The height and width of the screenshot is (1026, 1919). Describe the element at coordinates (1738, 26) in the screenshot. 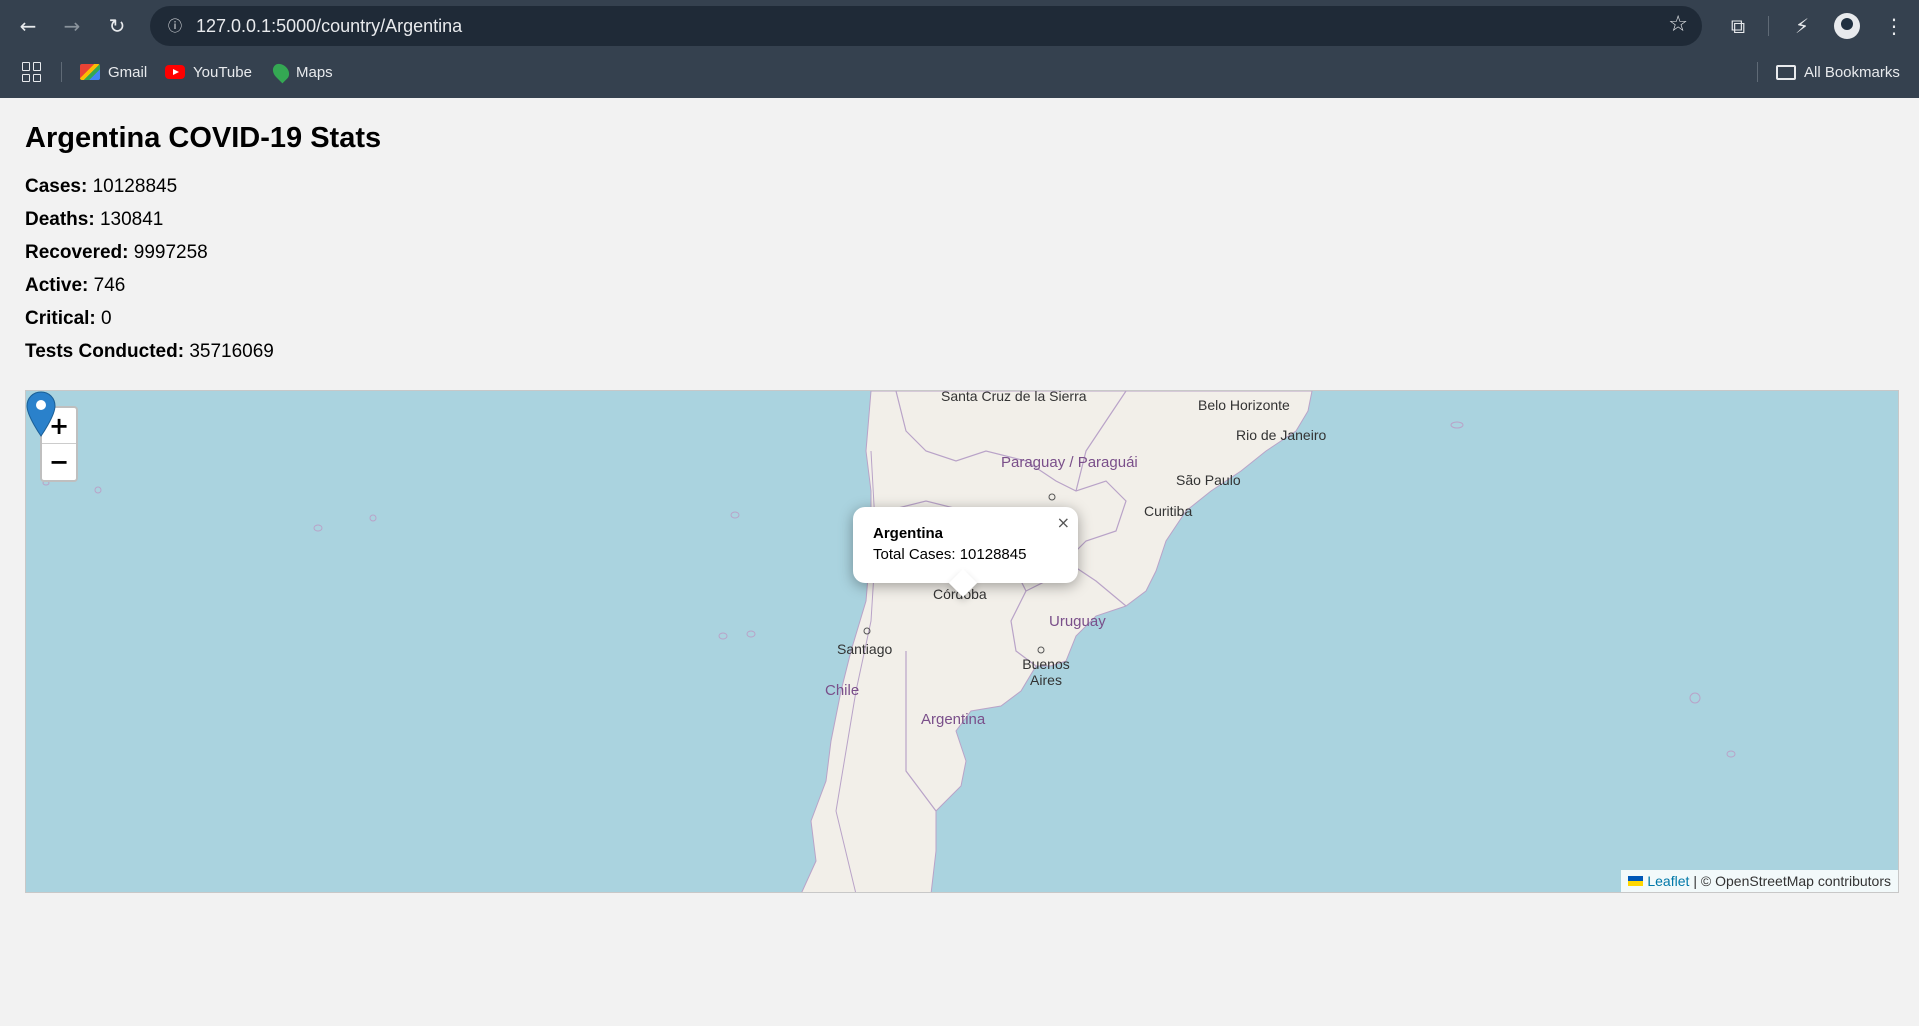

I see `extensions-icon: ⧉` at that location.